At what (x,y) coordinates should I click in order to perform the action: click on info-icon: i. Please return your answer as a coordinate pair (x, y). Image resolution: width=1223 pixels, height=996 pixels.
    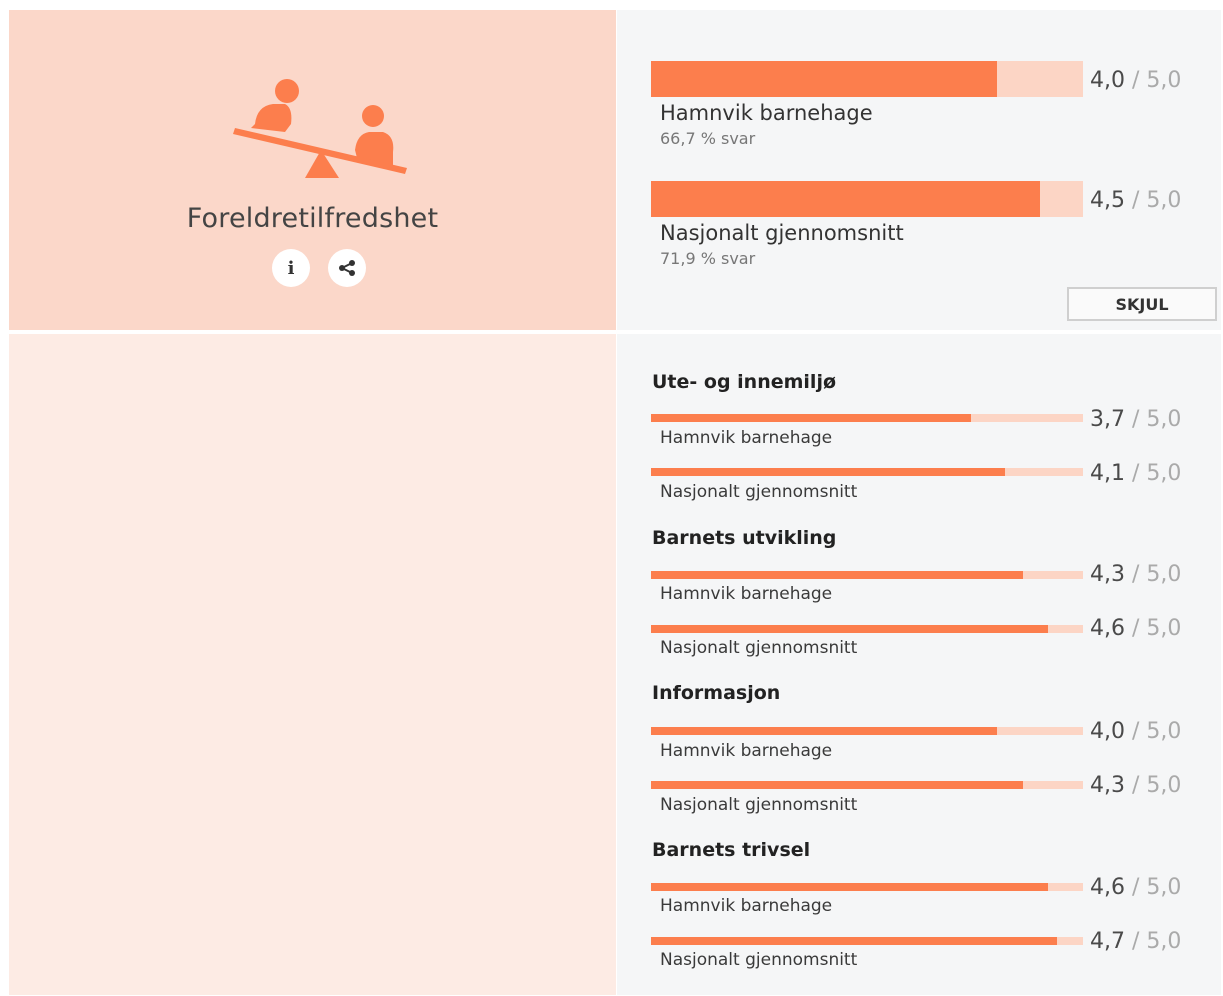
    Looking at the image, I should click on (291, 268).